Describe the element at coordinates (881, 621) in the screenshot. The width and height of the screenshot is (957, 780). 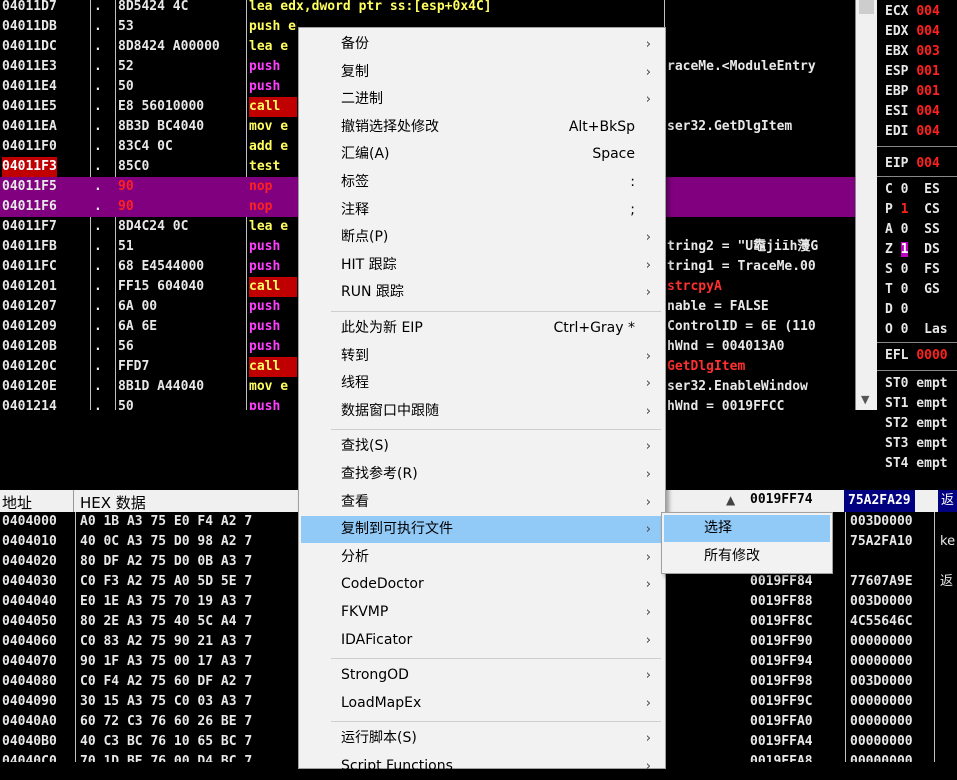
I see `stack-value: 4C55646C` at that location.